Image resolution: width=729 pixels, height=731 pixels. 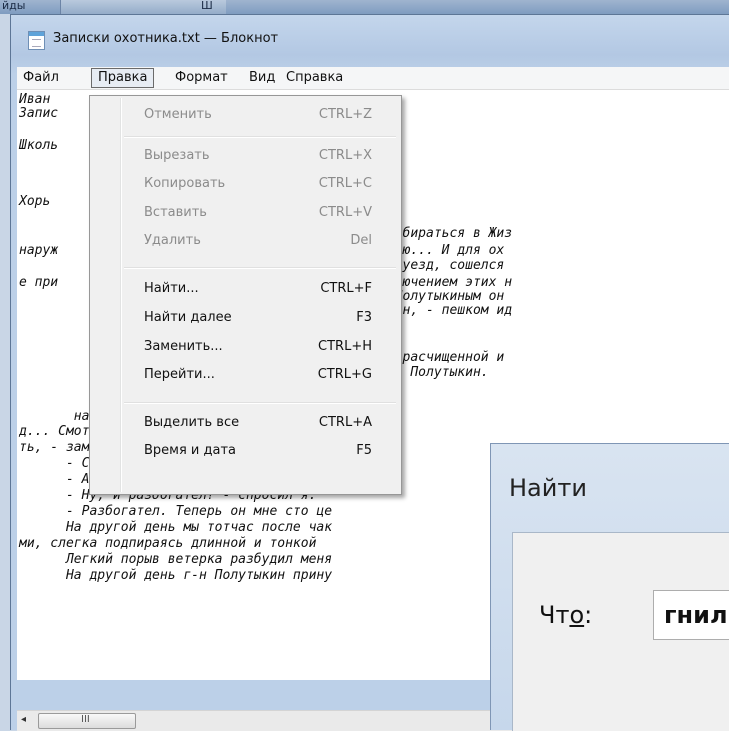 What do you see at coordinates (345, 346) in the screenshot?
I see `menu-item-shortcut: CTRL+H` at bounding box center [345, 346].